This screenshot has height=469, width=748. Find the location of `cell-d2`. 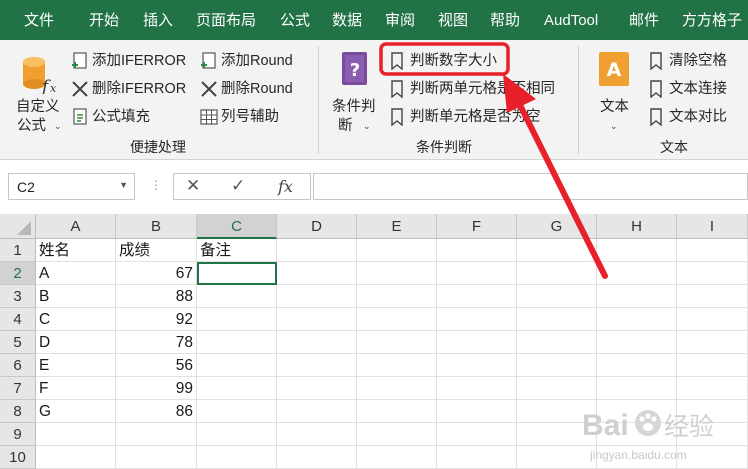

cell-d2 is located at coordinates (317, 273).